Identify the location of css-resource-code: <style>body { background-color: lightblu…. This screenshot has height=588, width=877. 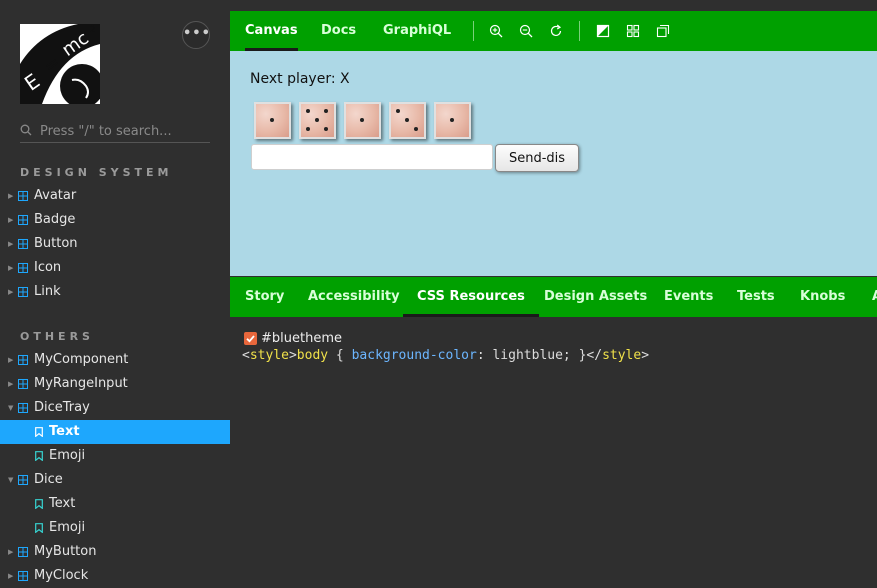
(445, 355).